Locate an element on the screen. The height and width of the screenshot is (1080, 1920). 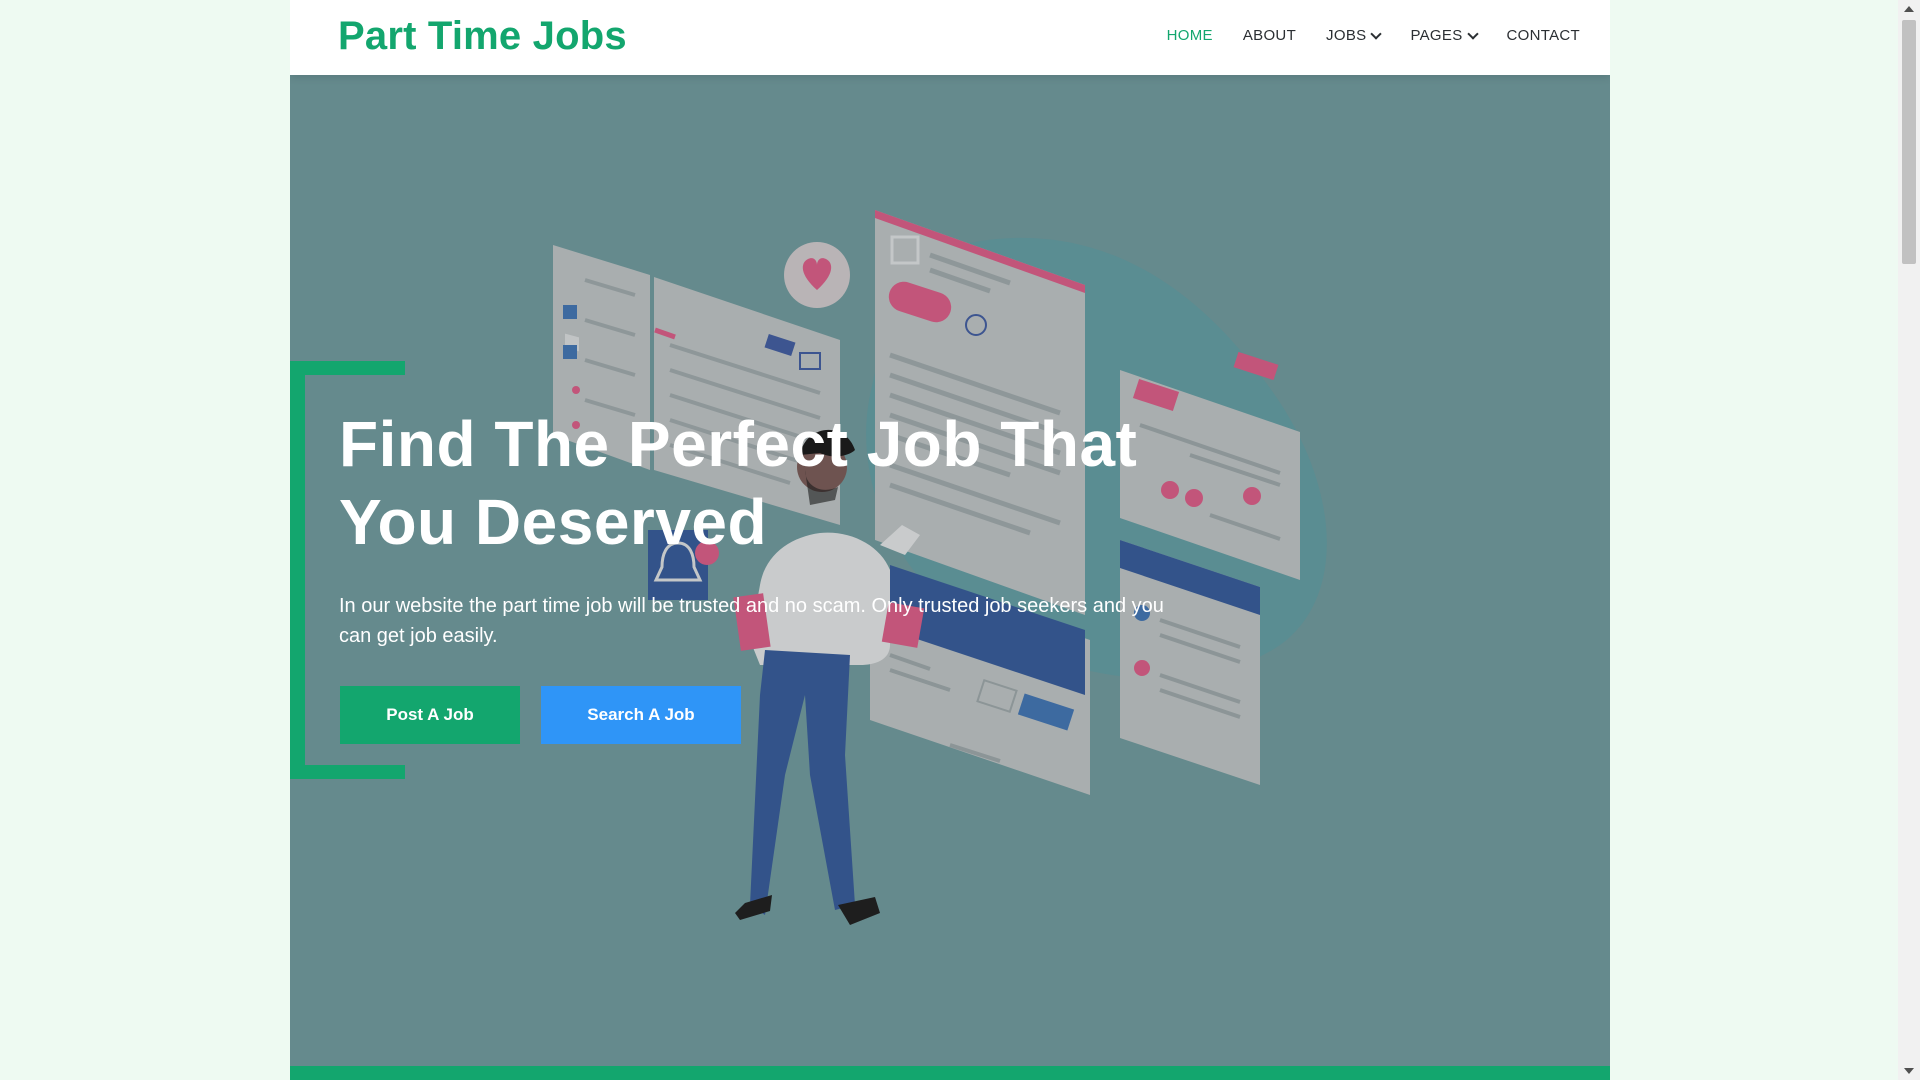
post-job-button: Post A Job is located at coordinates (430, 715).